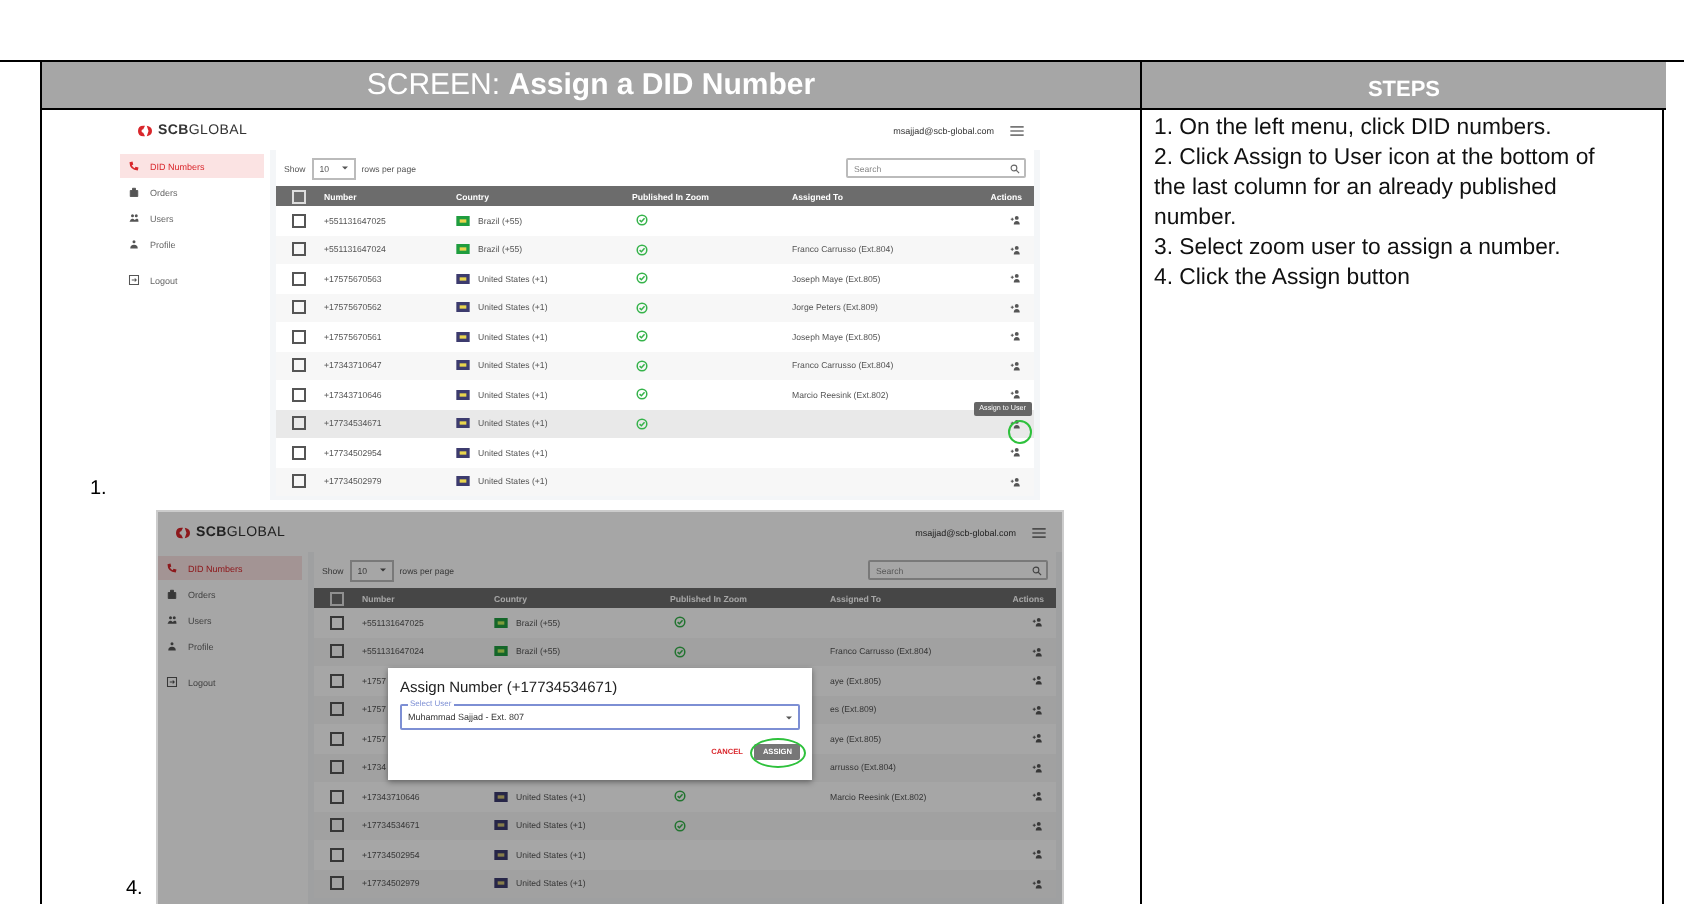 Image resolution: width=1708 pixels, height=904 pixels. Describe the element at coordinates (135, 889) in the screenshot. I see `step-number: 4.` at that location.